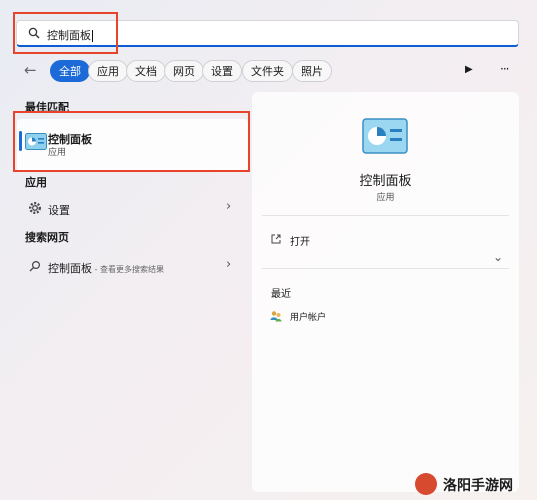  What do you see at coordinates (362, 317) in the screenshot?
I see `recent-item: 用户帐户` at bounding box center [362, 317].